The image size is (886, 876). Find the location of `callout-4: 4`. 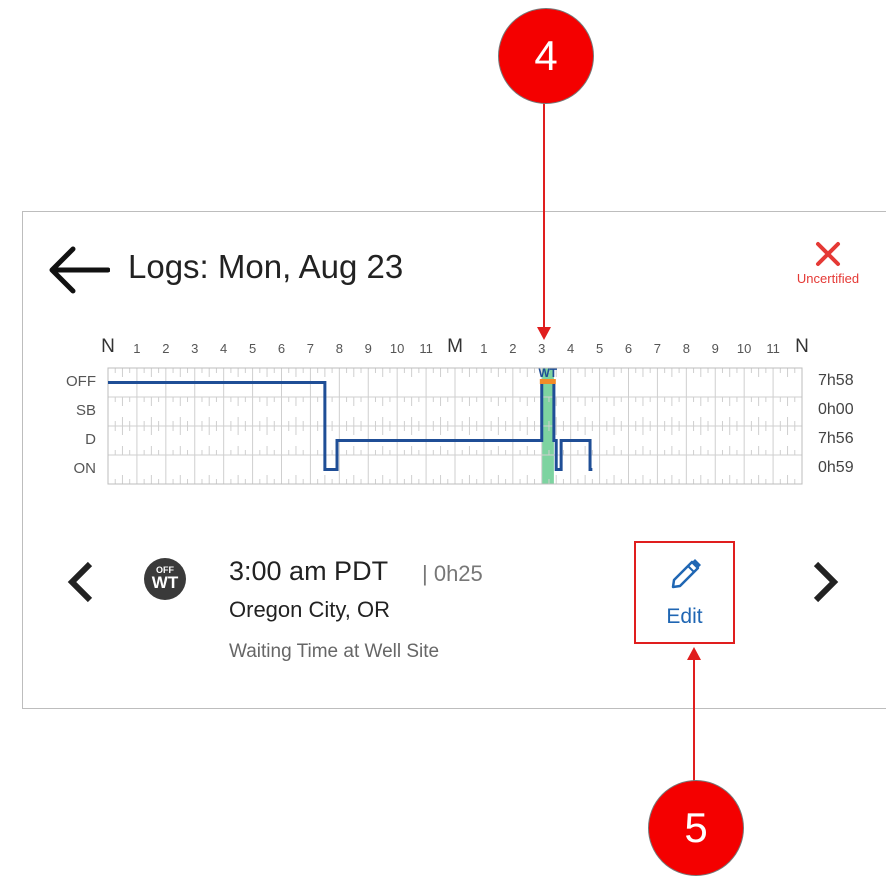

callout-4: 4 is located at coordinates (546, 56).